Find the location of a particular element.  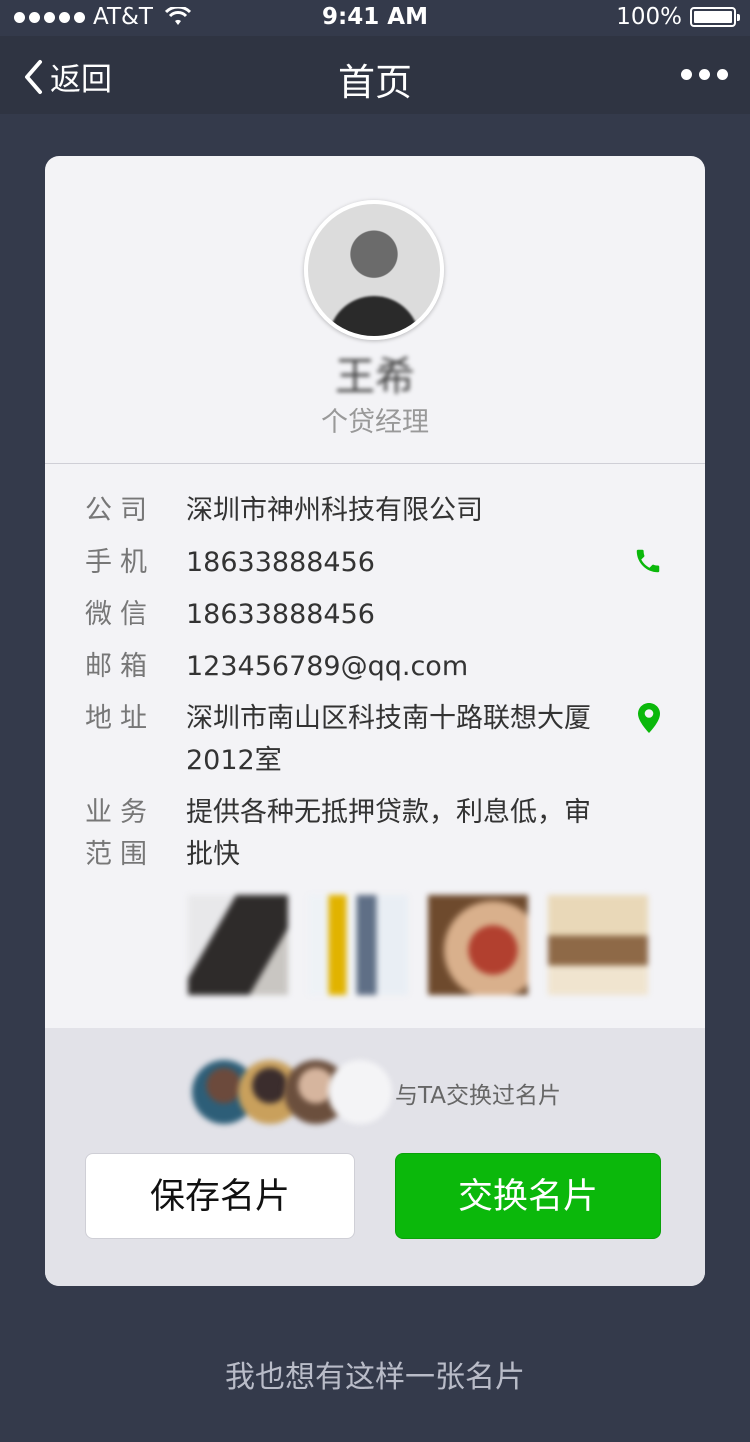

person-name: 王希 is located at coordinates (375, 377).